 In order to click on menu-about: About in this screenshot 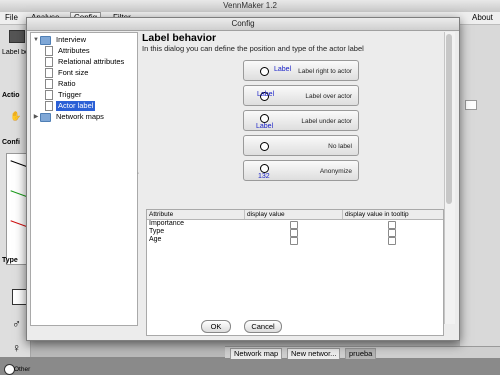, I will do `click(482, 18)`.